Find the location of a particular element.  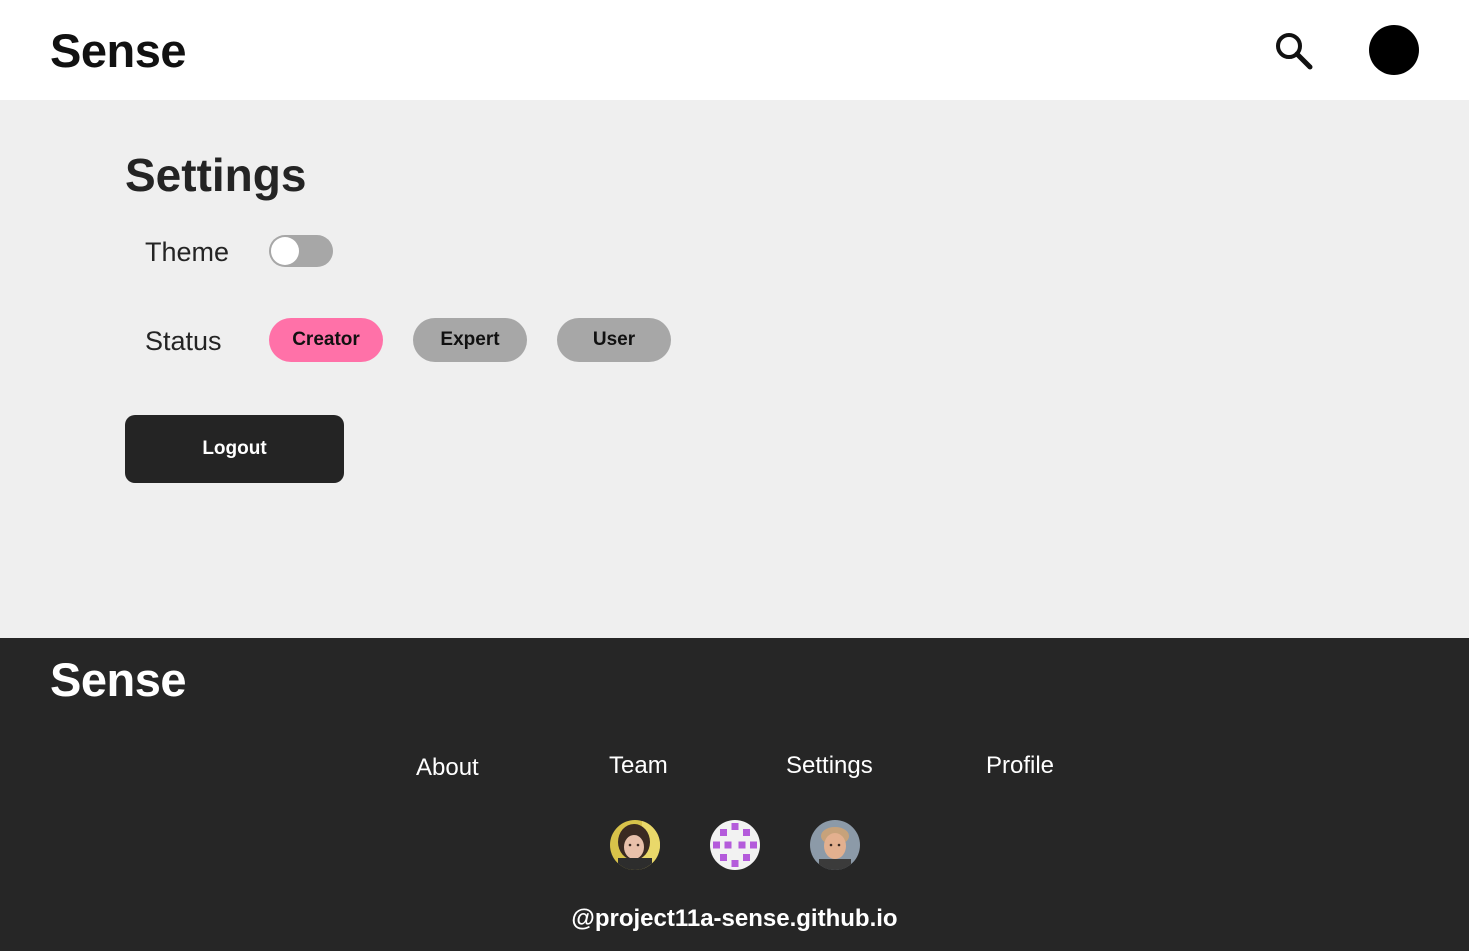

footer-link-profile: Profile is located at coordinates (1020, 766).